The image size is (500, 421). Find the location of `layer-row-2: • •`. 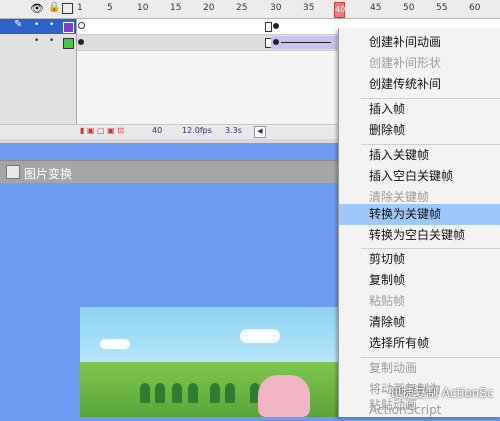

layer-row-2: • • is located at coordinates (38, 42).